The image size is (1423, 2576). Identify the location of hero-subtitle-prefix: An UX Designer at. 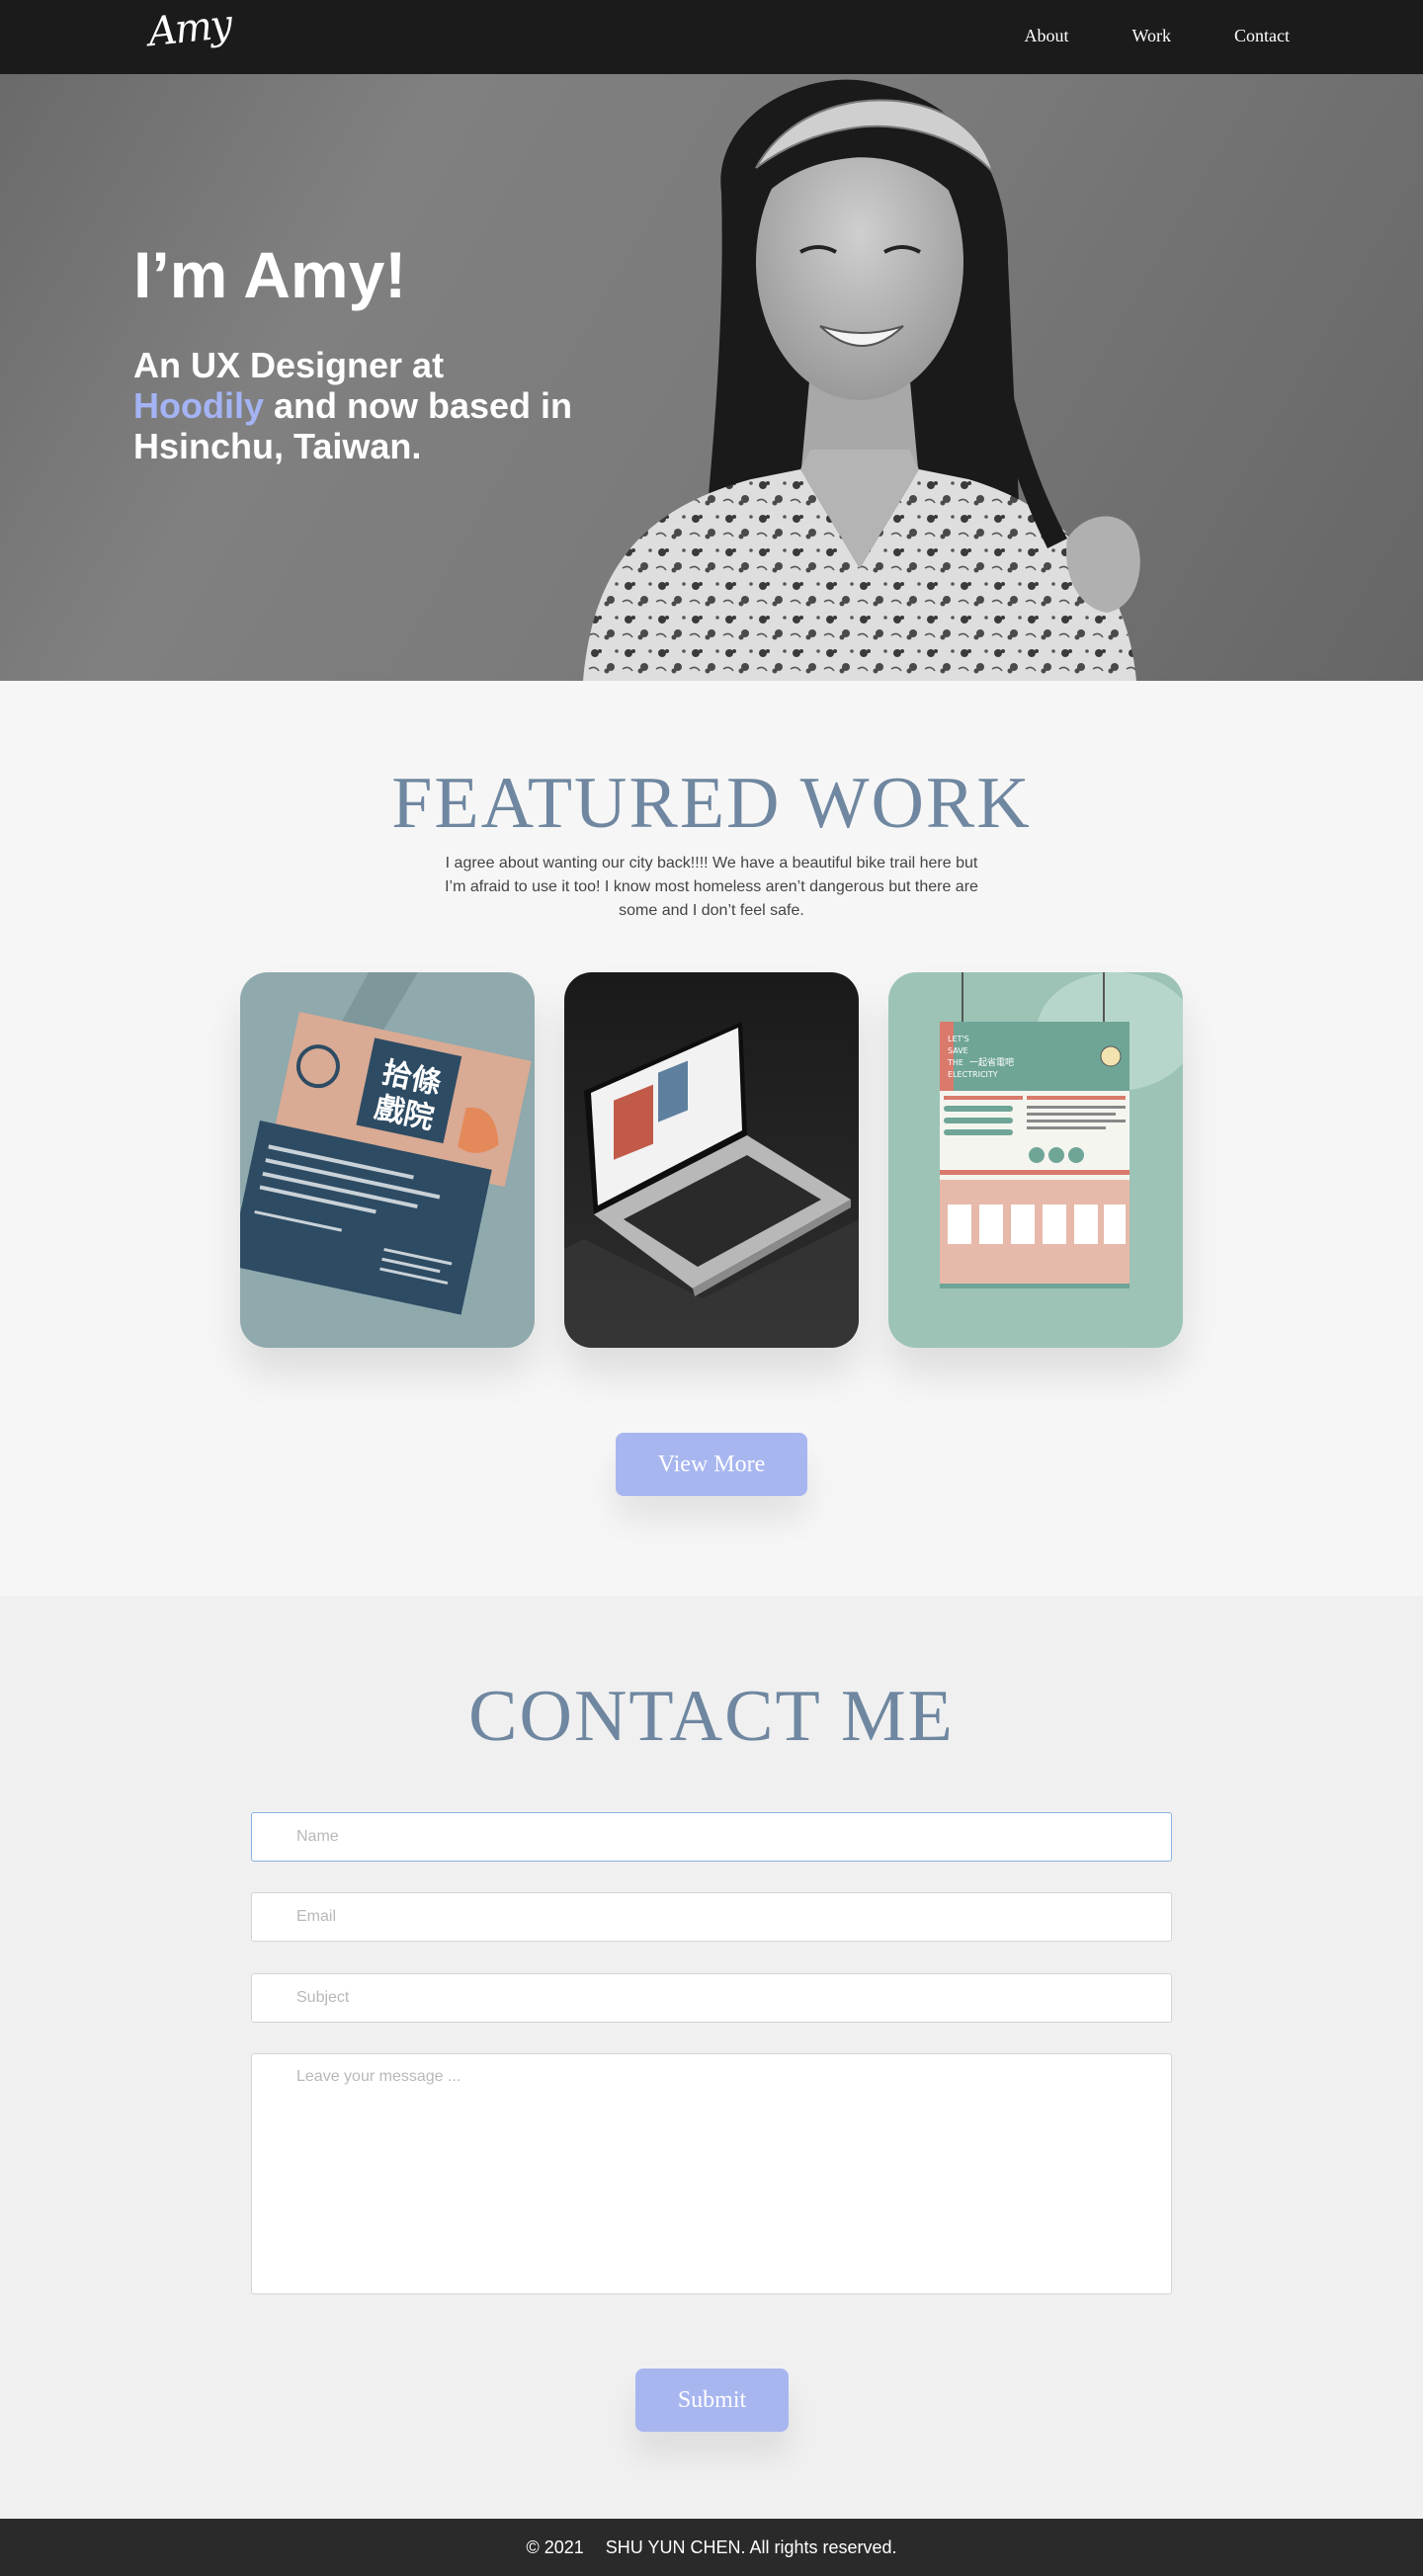
(289, 365).